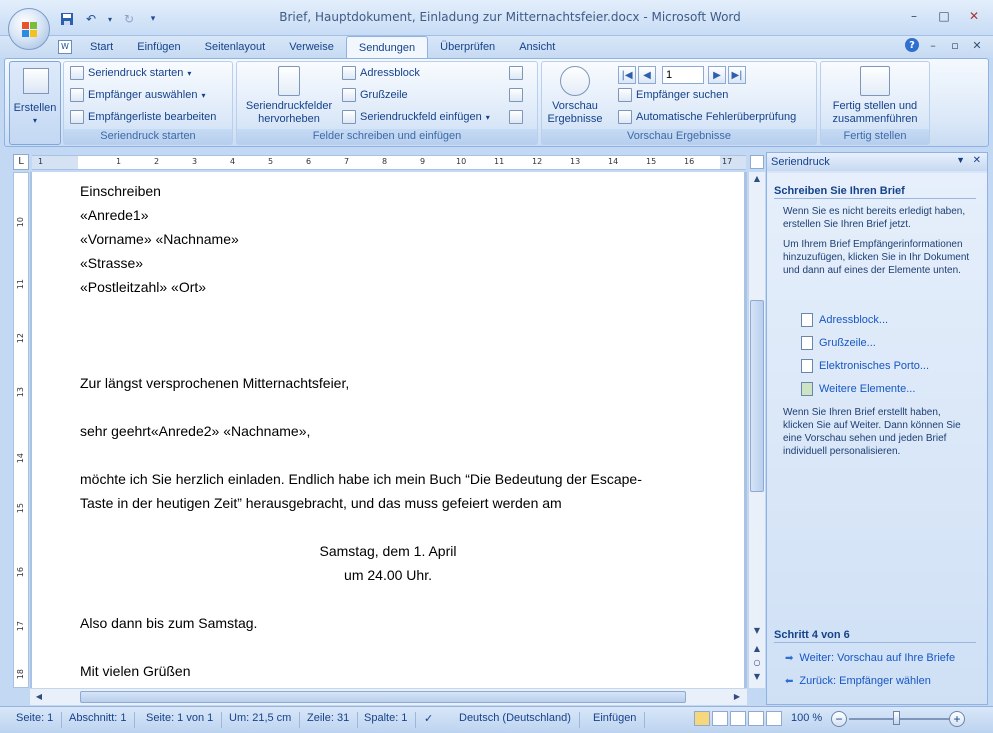 The width and height of the screenshot is (993, 733). What do you see at coordinates (977, 160) in the screenshot?
I see `pane-close-icon: ✕` at bounding box center [977, 160].